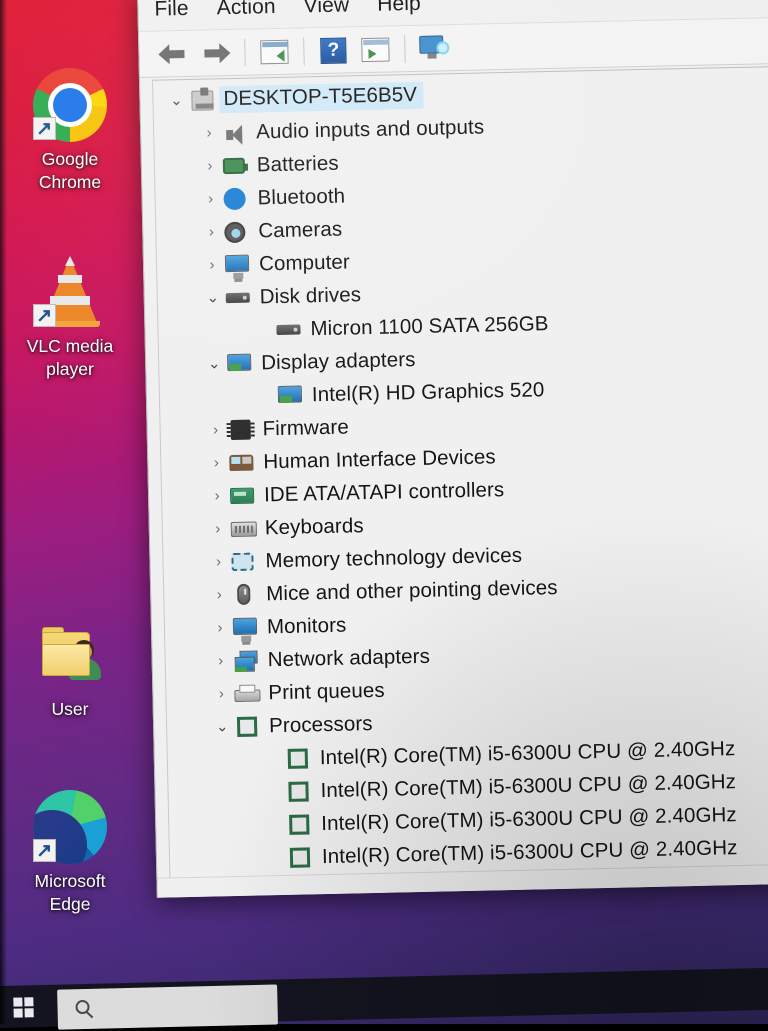 The image size is (768, 1031). What do you see at coordinates (314, 527) in the screenshot?
I see `tree-node-label: Keyboards` at bounding box center [314, 527].